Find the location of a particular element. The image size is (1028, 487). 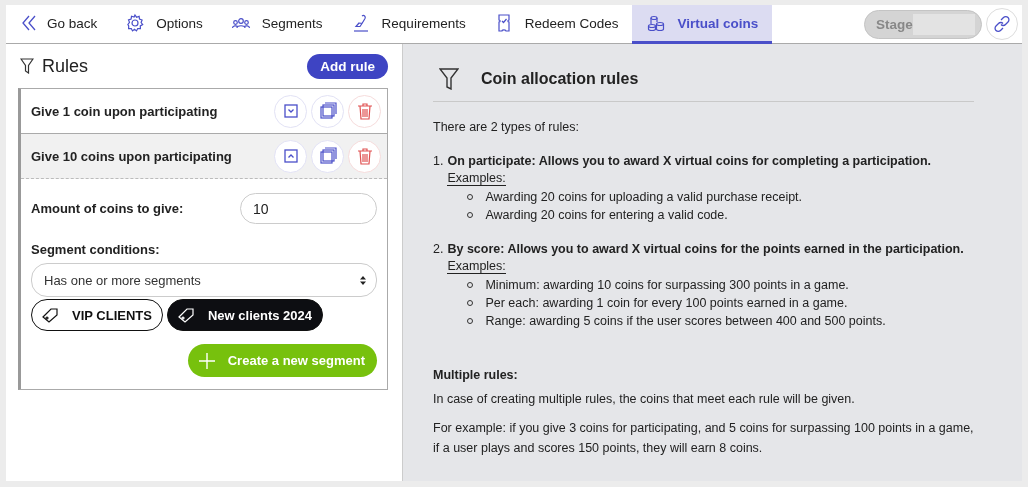

link-icon is located at coordinates (1002, 24).